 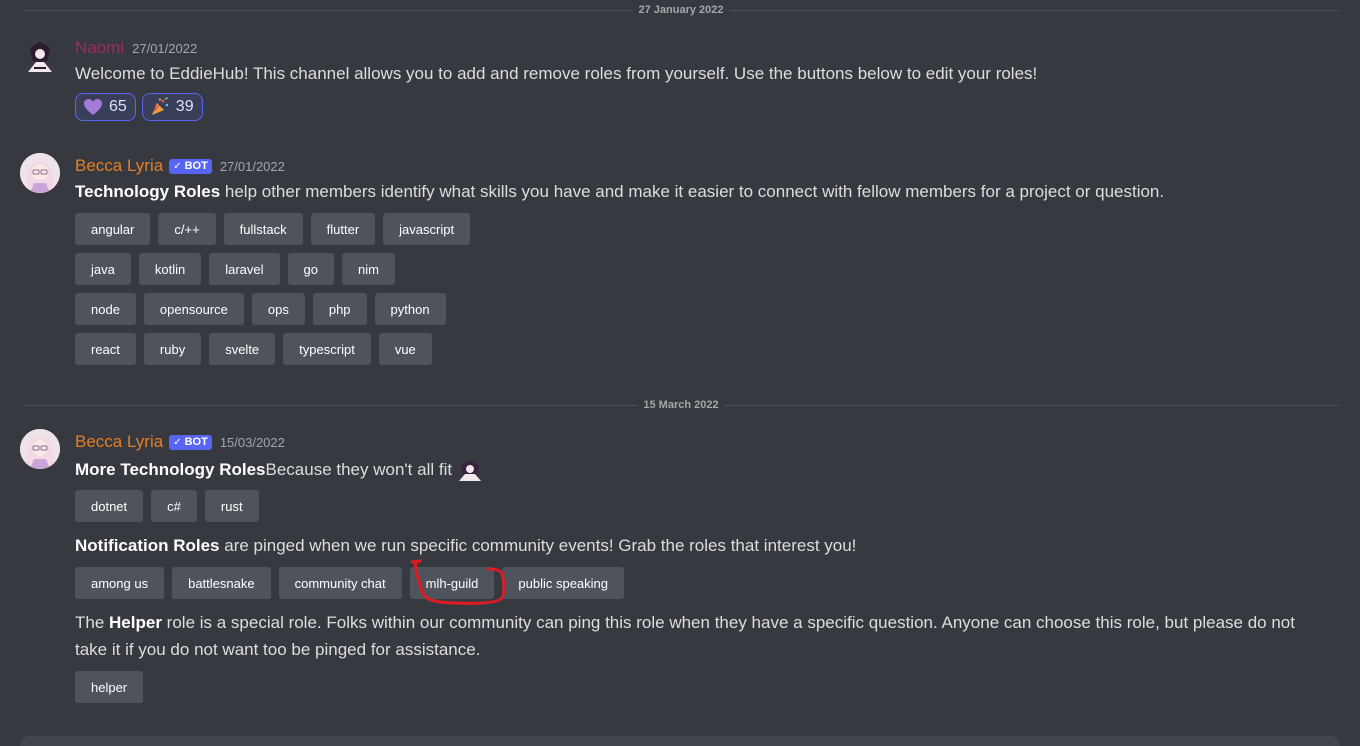 I want to click on purple-heart-icon, so click(x=93, y=107).